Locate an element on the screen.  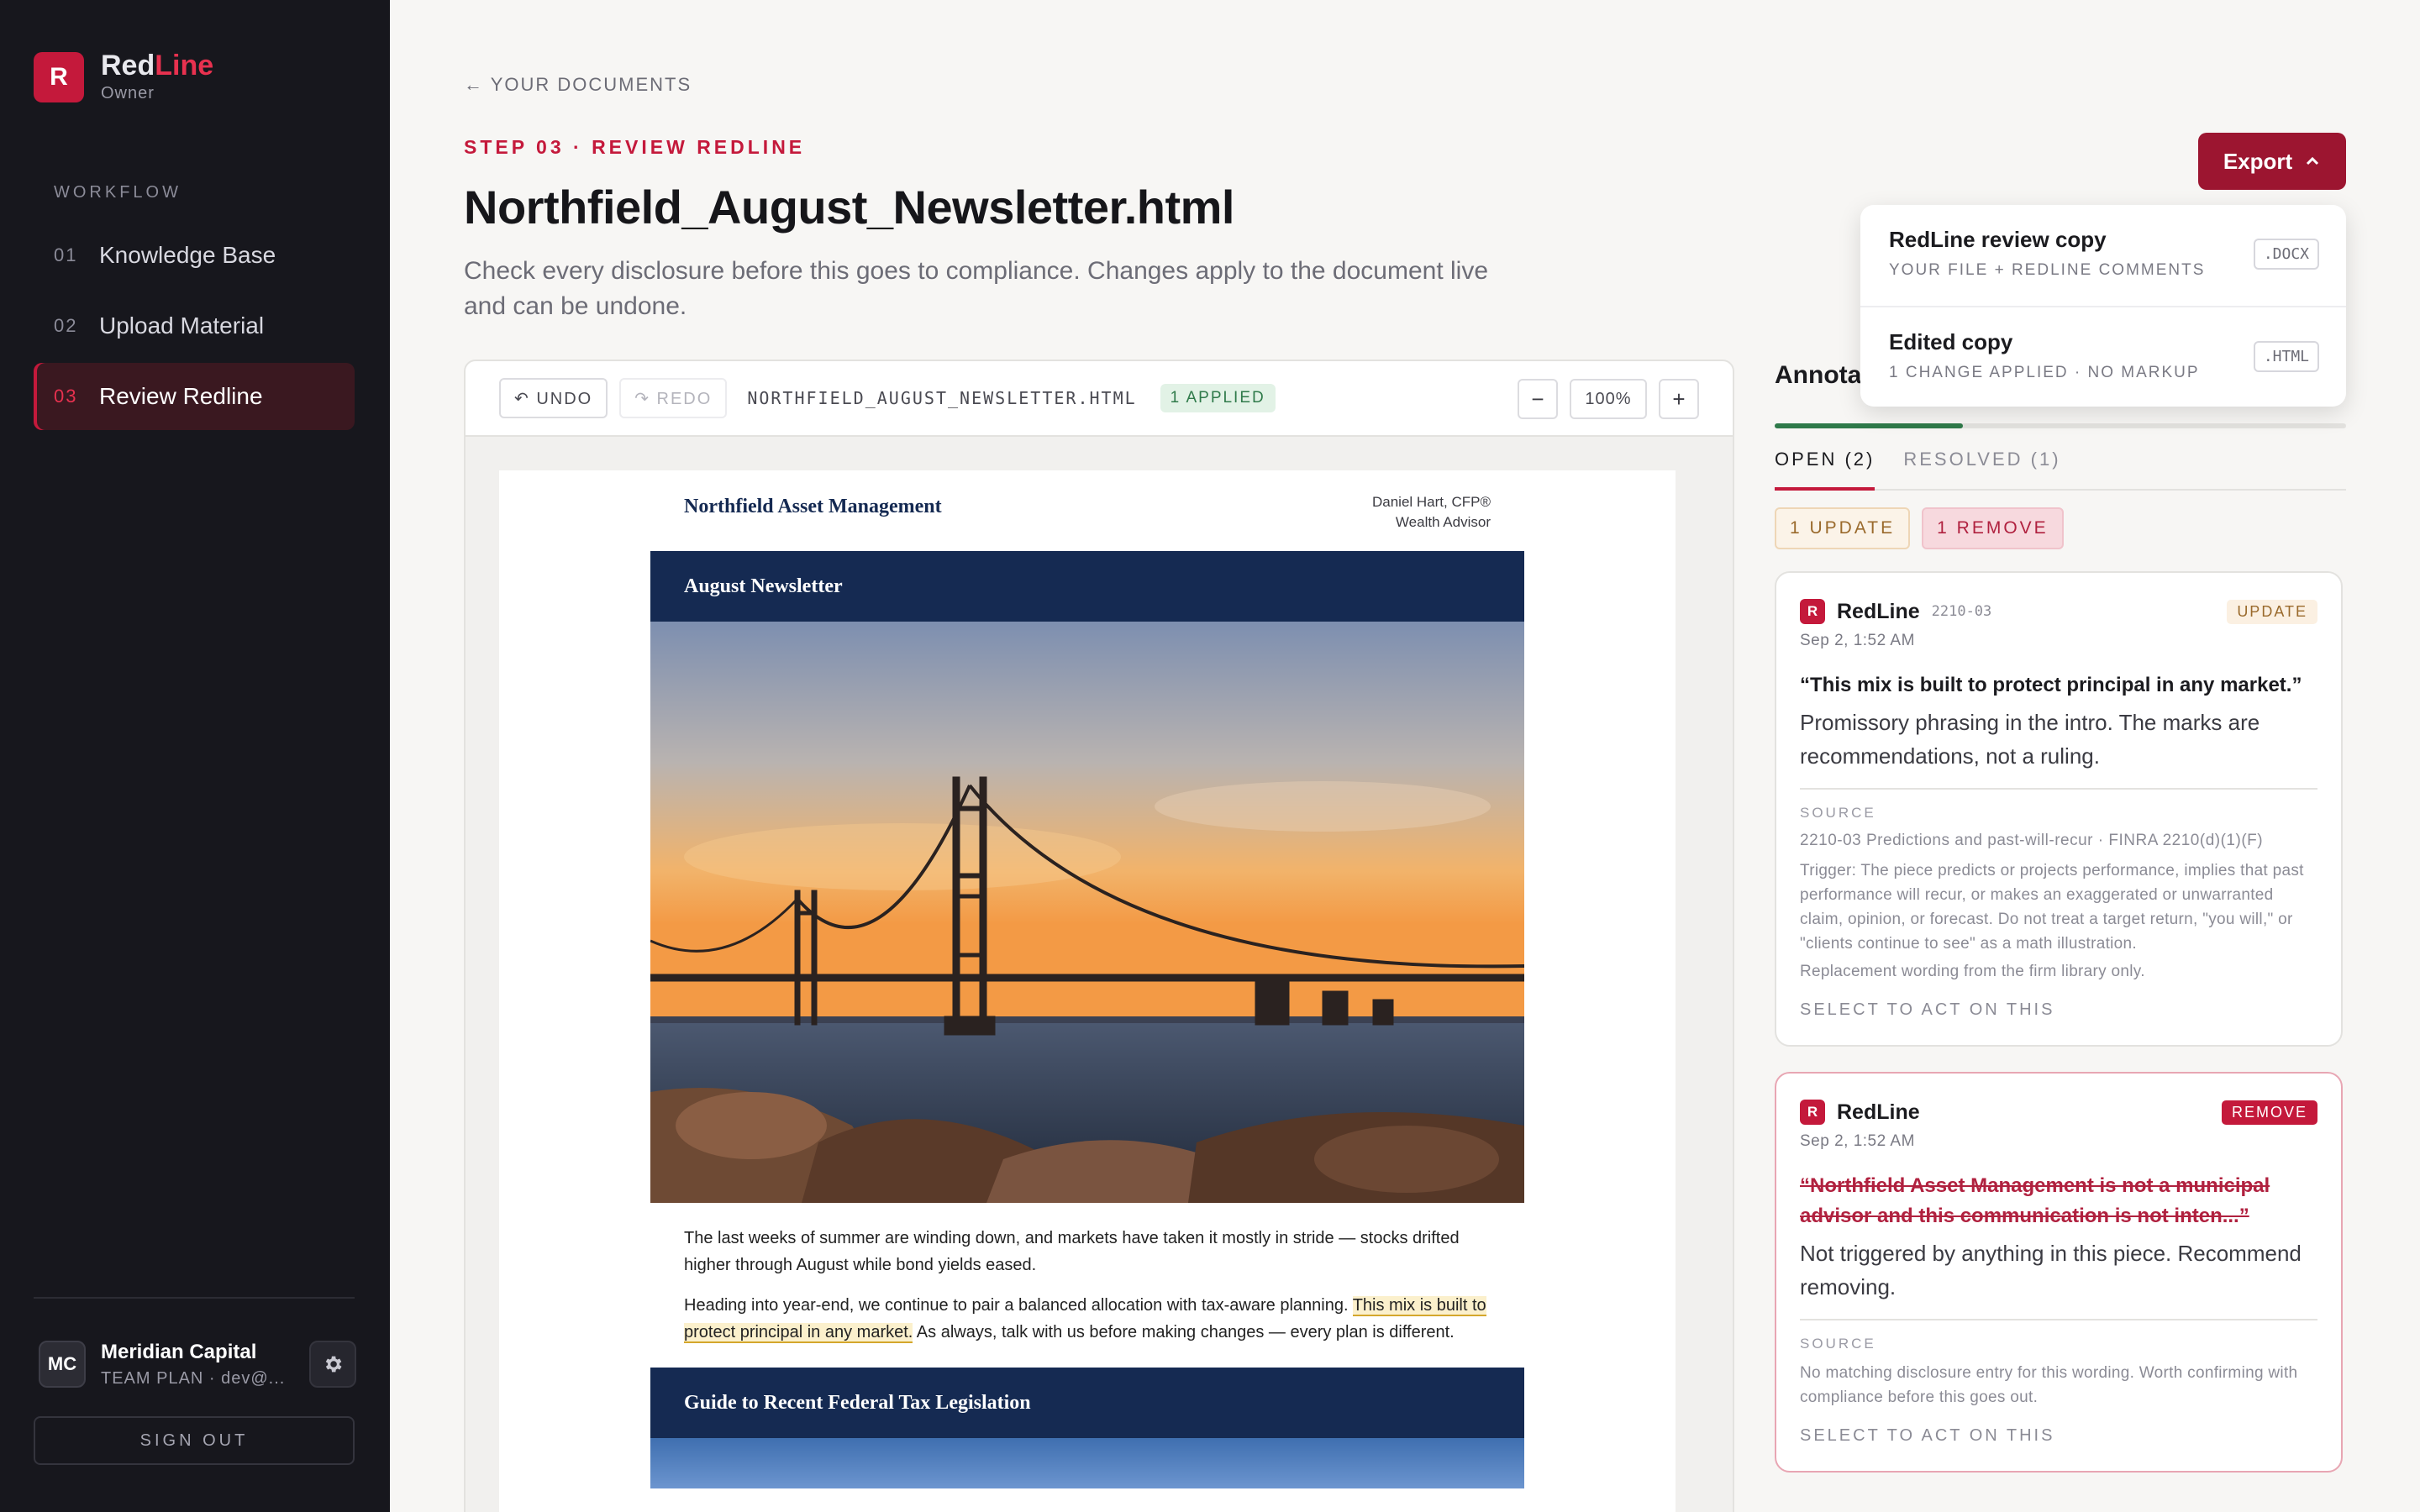
newsletter-title-band: August Newsletter is located at coordinates (1087, 586).